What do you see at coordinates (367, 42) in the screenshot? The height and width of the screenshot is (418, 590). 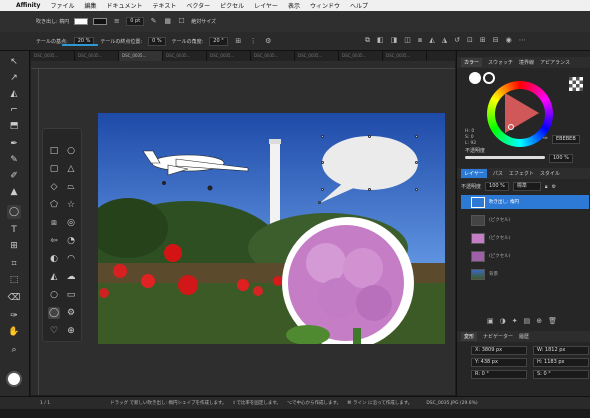 I see `boolean-add-icon: ⧉` at bounding box center [367, 42].